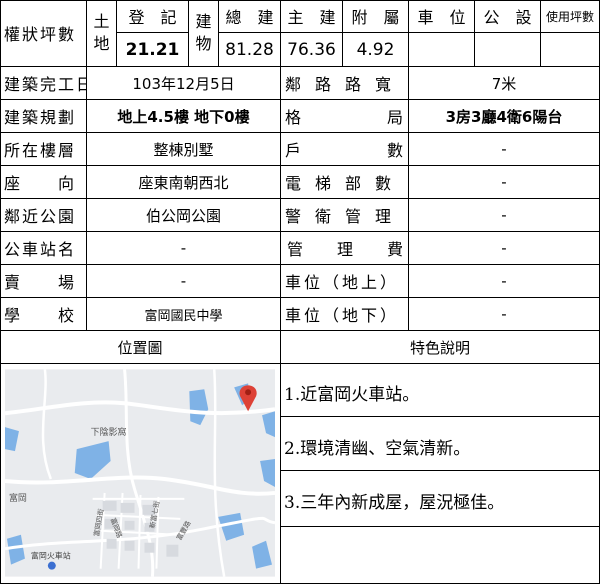  Describe the element at coordinates (376, 50) in the screenshot. I see `ancillary-value: 4.92` at that location.